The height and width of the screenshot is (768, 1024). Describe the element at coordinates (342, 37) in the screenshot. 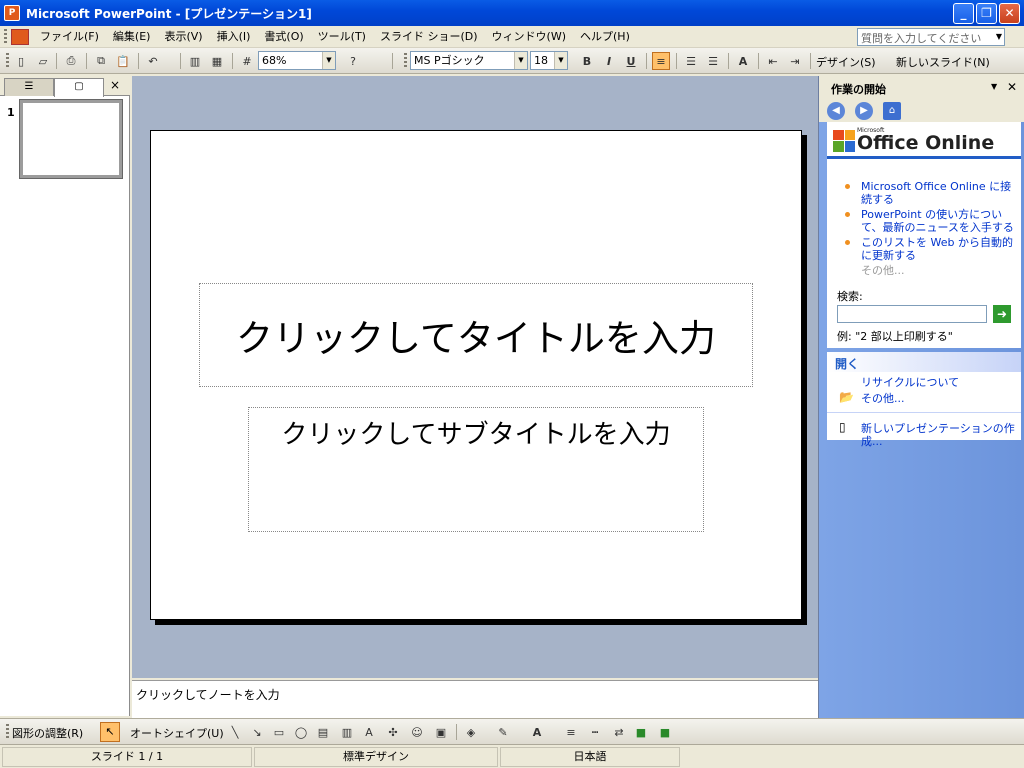

I see `menu-tools: ツール(T)` at that location.